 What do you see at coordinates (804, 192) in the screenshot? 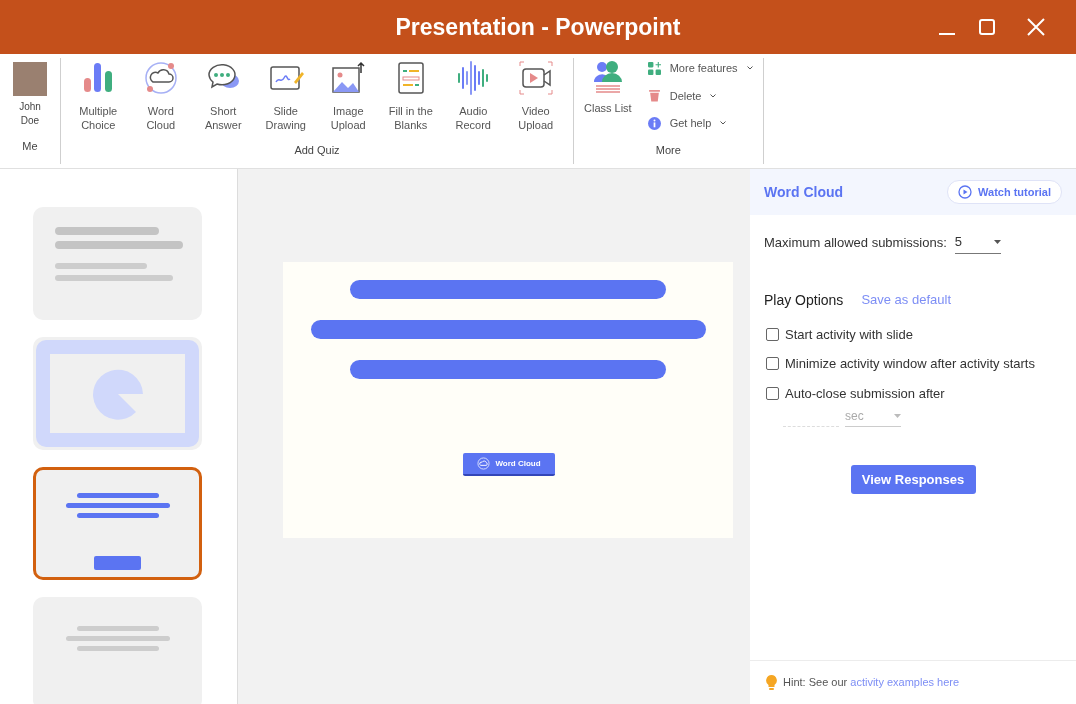
I see `panel-title: Word Cloud` at bounding box center [804, 192].